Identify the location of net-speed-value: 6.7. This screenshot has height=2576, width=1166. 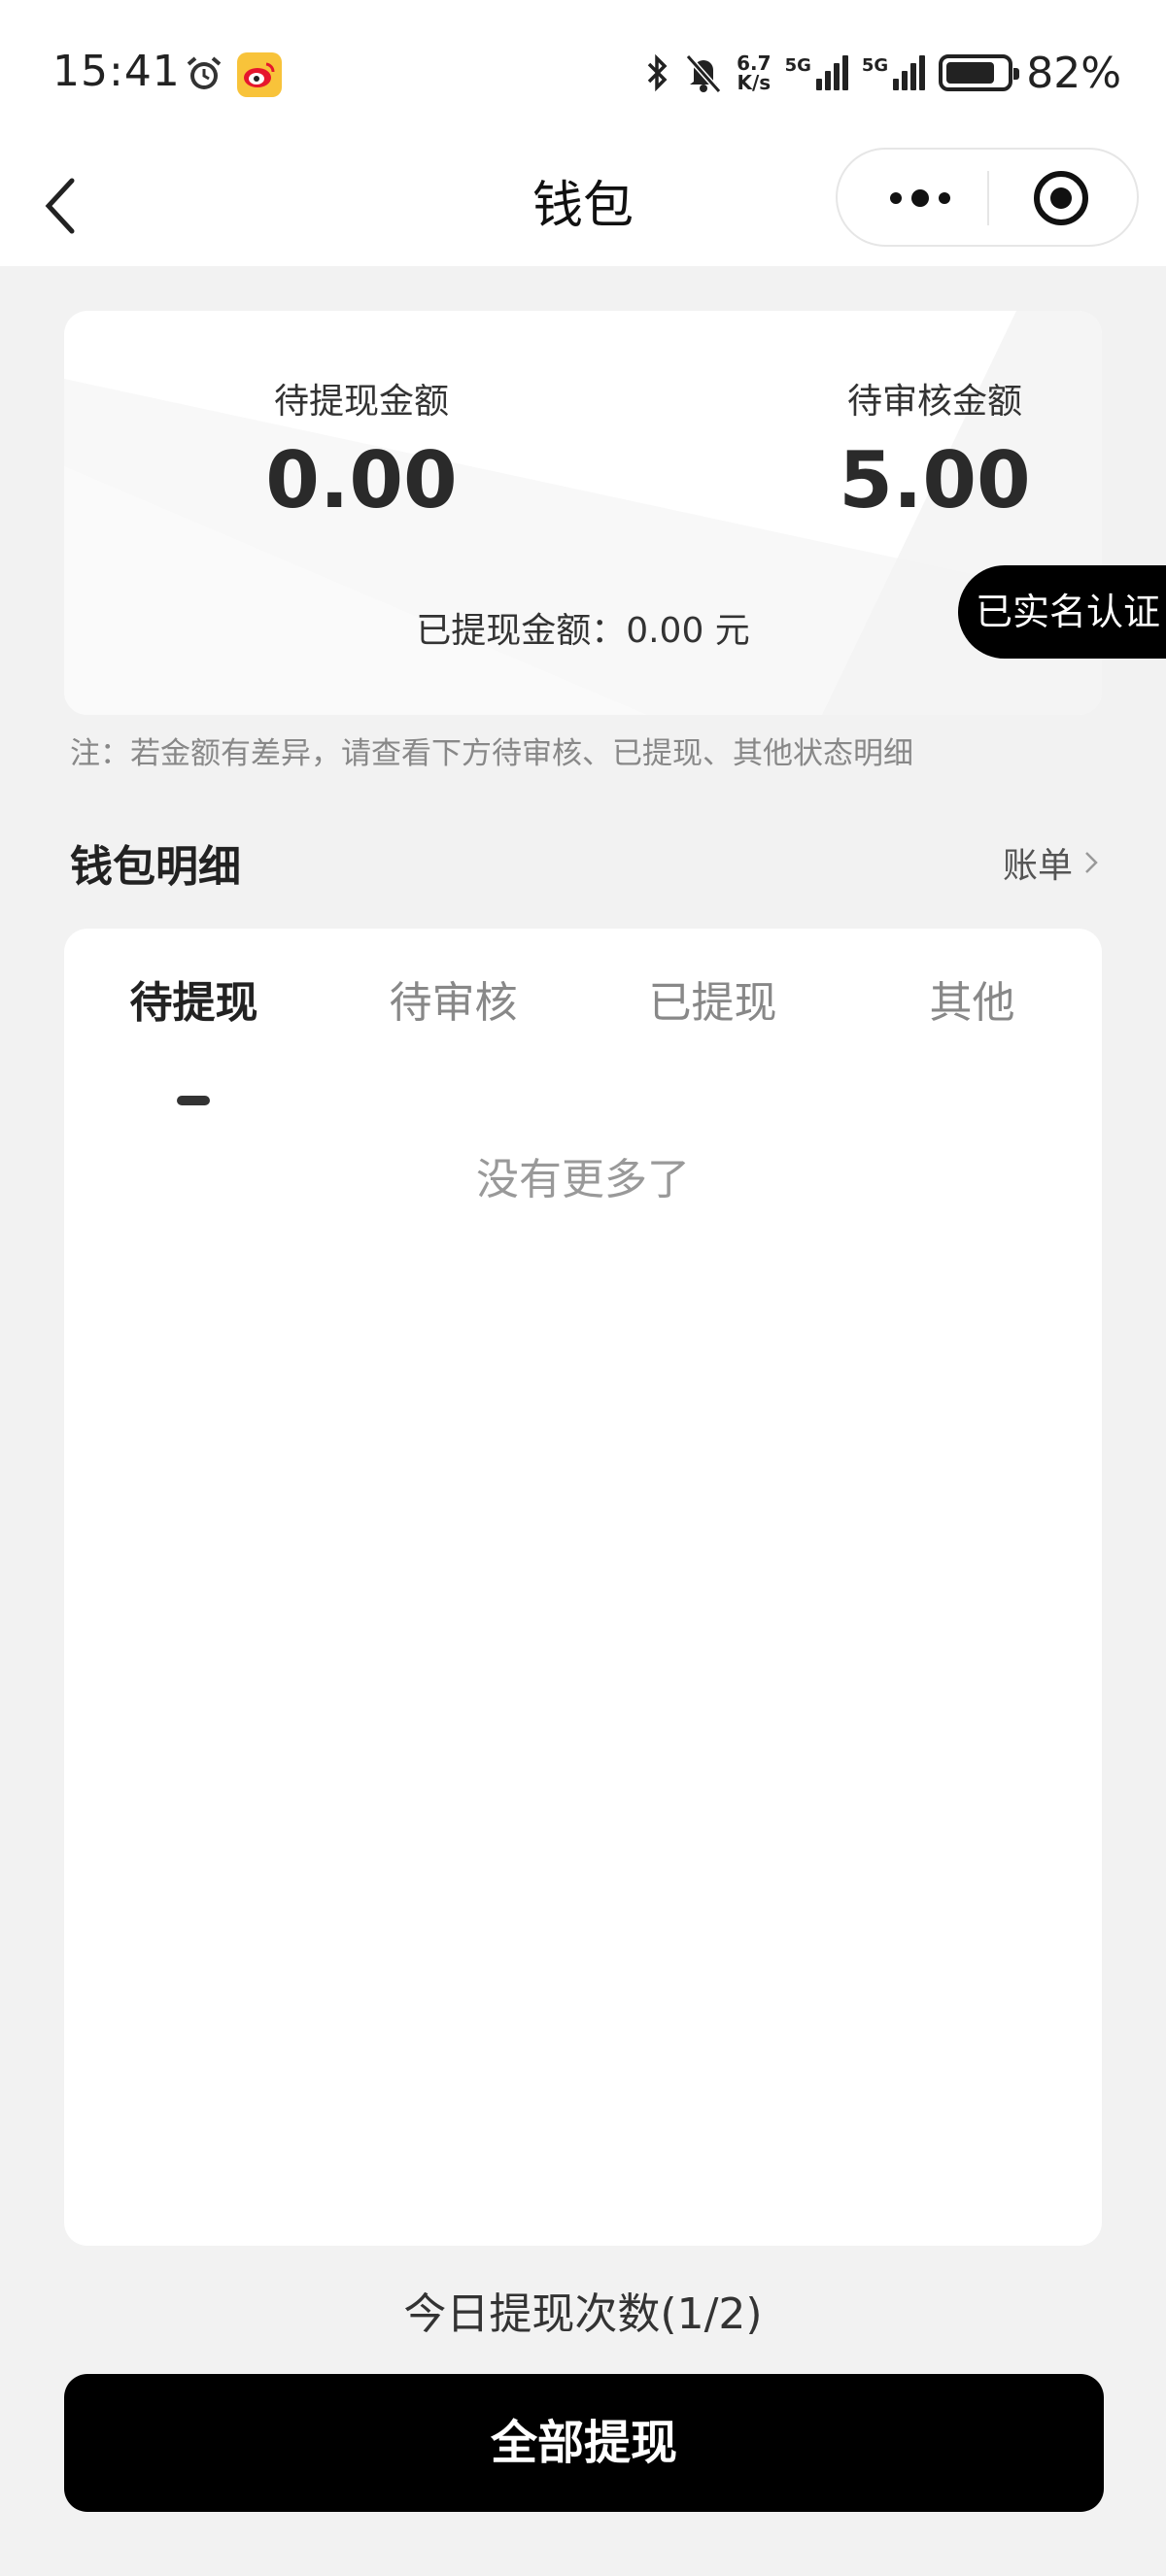
(754, 63).